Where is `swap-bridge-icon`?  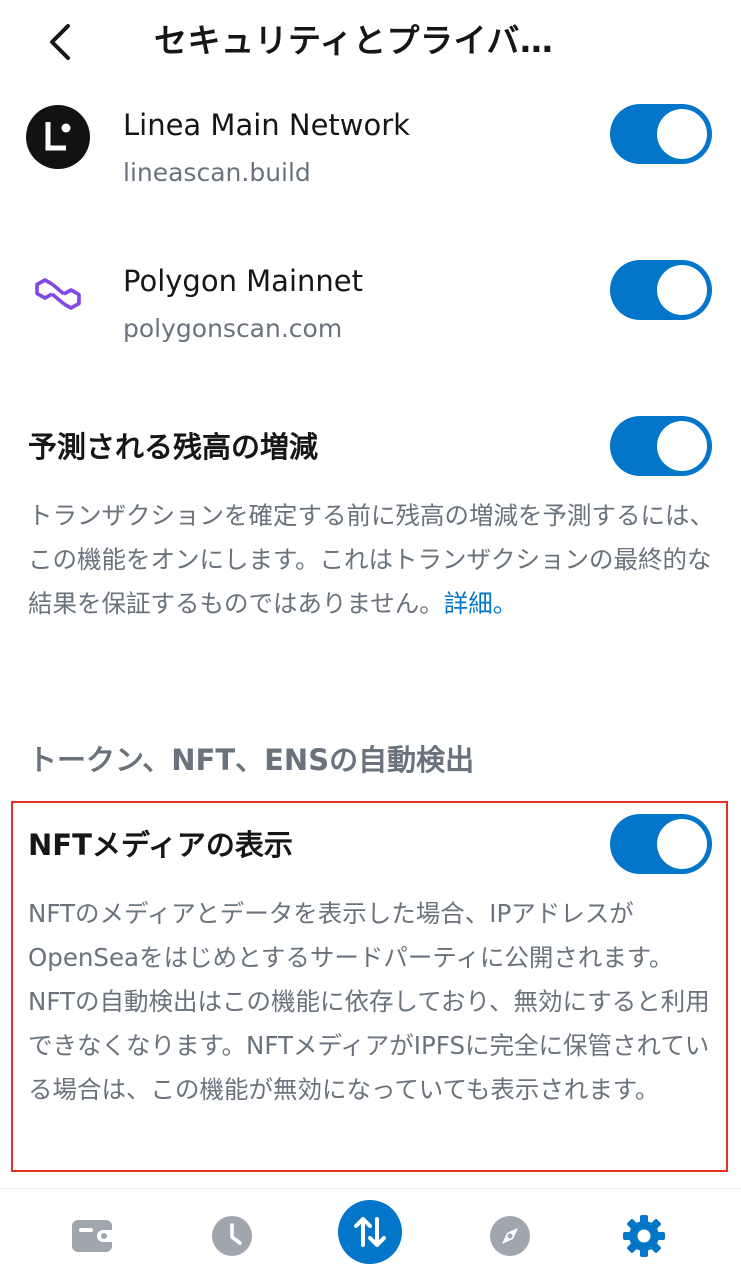
swap-bridge-icon is located at coordinates (370, 1232).